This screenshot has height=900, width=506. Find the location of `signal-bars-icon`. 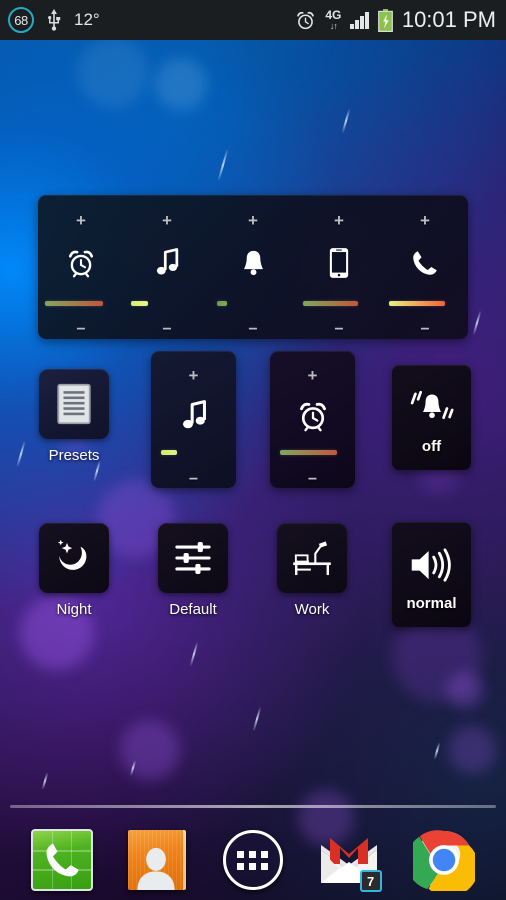

signal-bars-icon is located at coordinates (359, 20).